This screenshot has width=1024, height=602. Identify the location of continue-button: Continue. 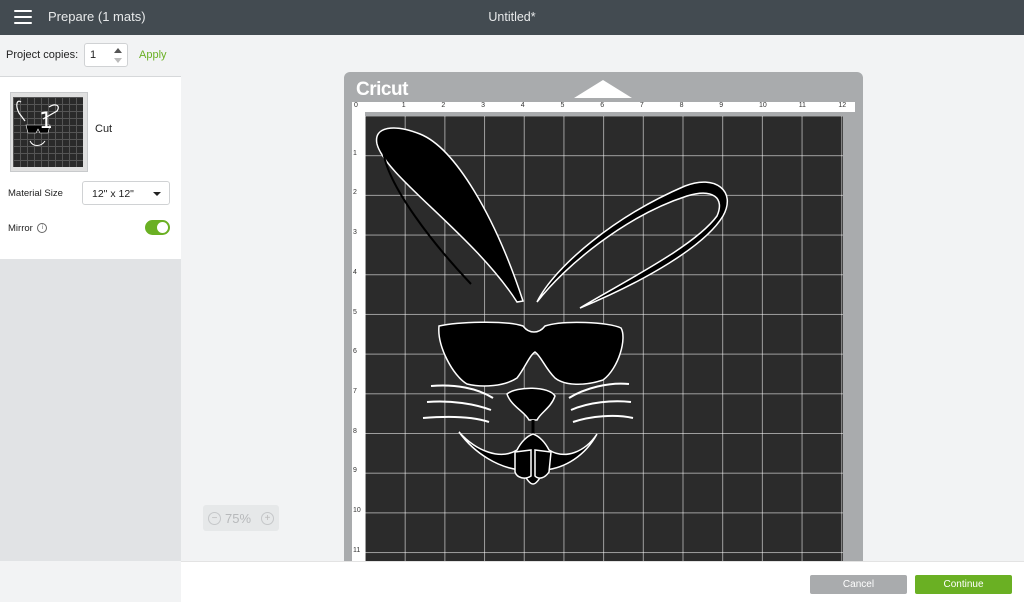
(963, 584).